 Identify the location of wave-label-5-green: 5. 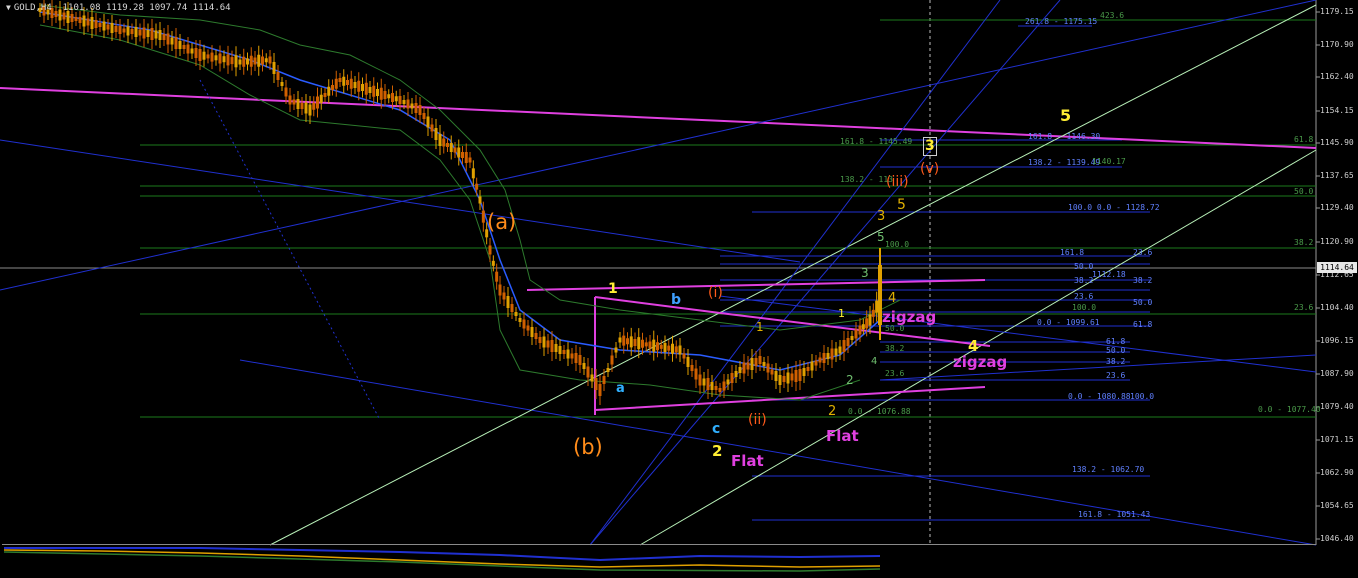
(881, 237).